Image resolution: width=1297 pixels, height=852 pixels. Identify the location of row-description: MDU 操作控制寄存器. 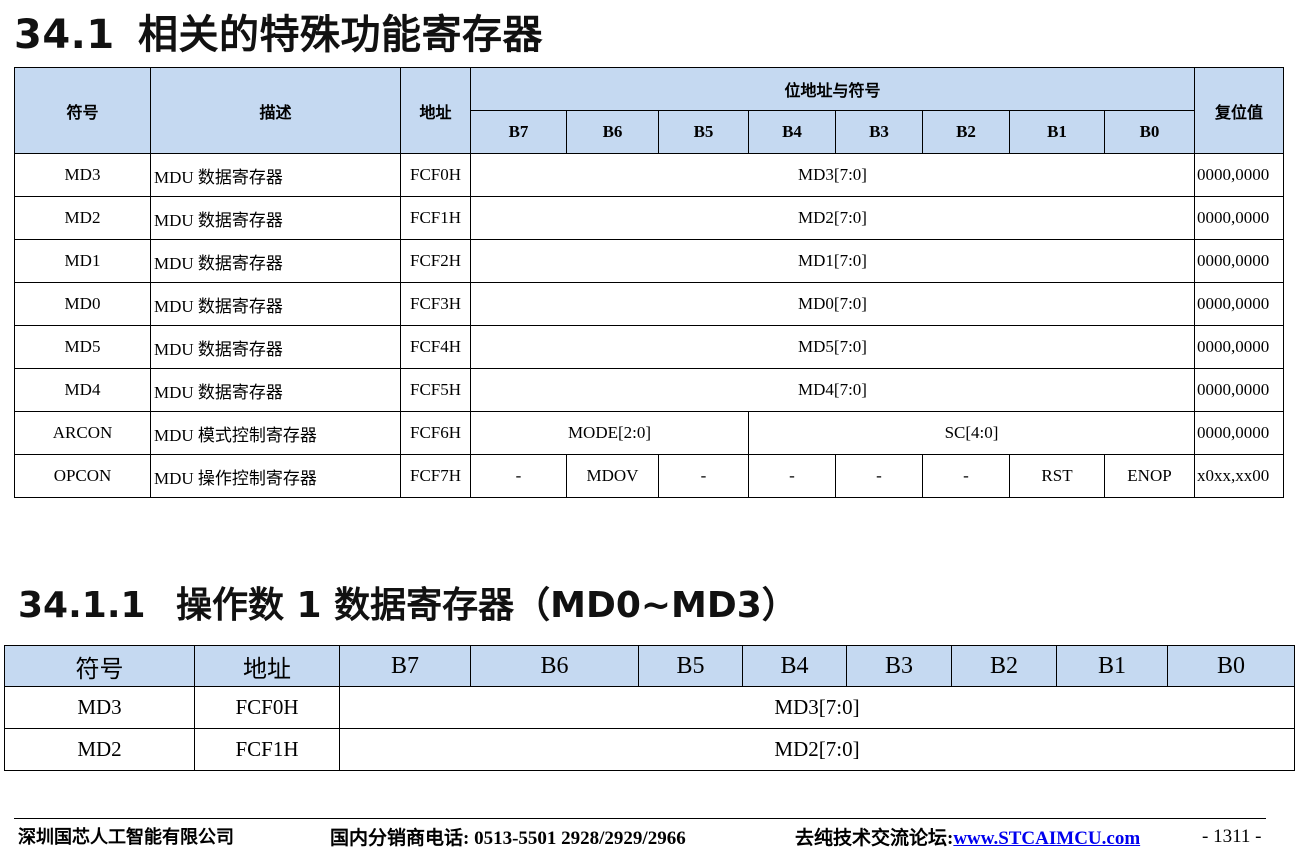
(275, 476).